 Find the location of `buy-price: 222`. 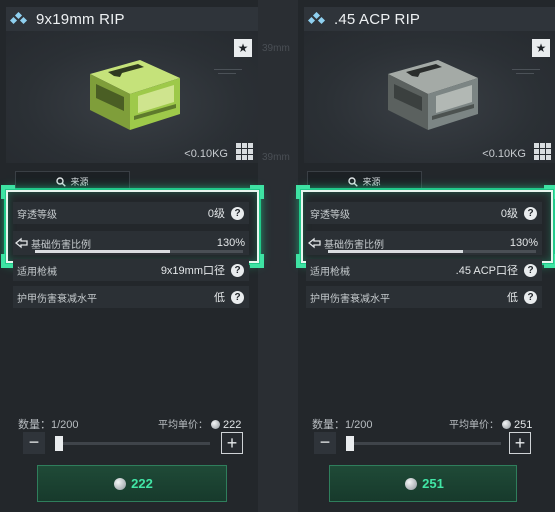

buy-price: 222 is located at coordinates (142, 483).